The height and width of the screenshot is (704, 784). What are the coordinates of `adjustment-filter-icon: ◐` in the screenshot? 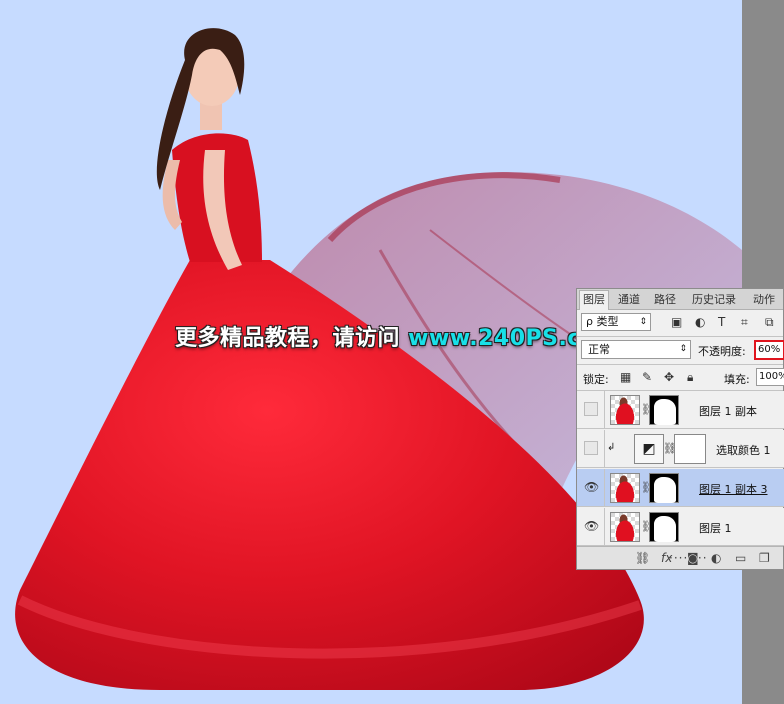 It's located at (700, 322).